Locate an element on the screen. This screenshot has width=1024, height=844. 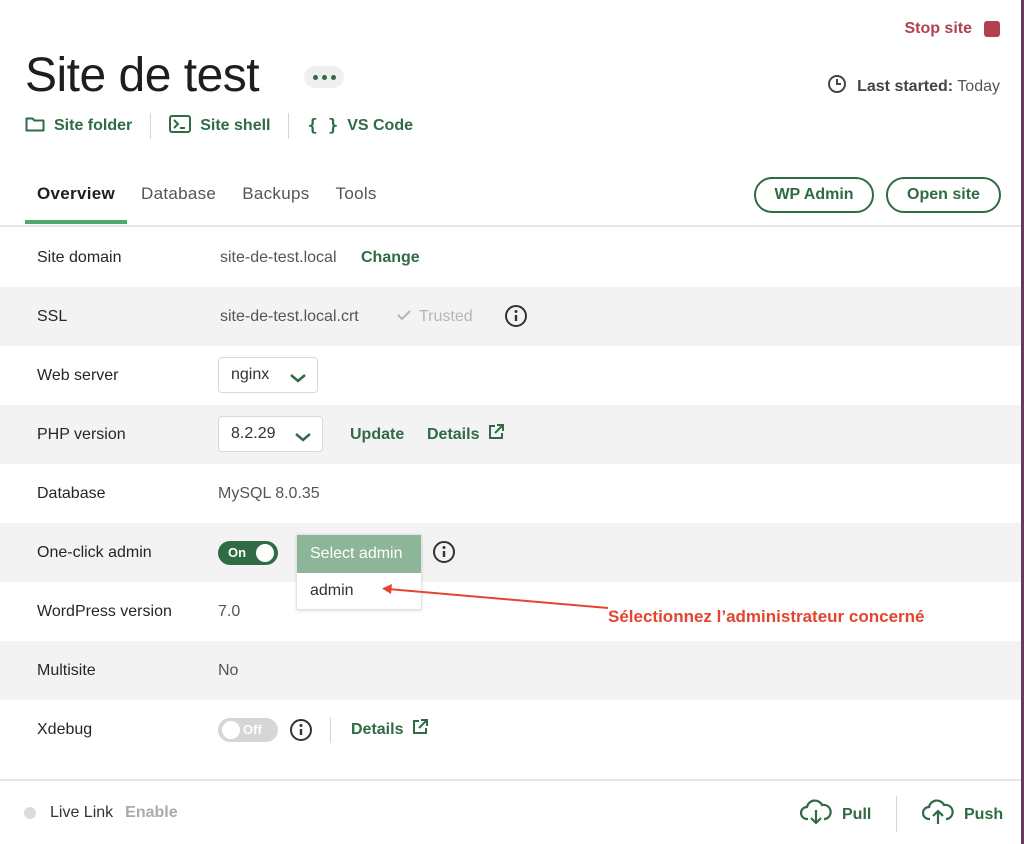
site-shell-link: Site shell is located at coordinates (220, 126).